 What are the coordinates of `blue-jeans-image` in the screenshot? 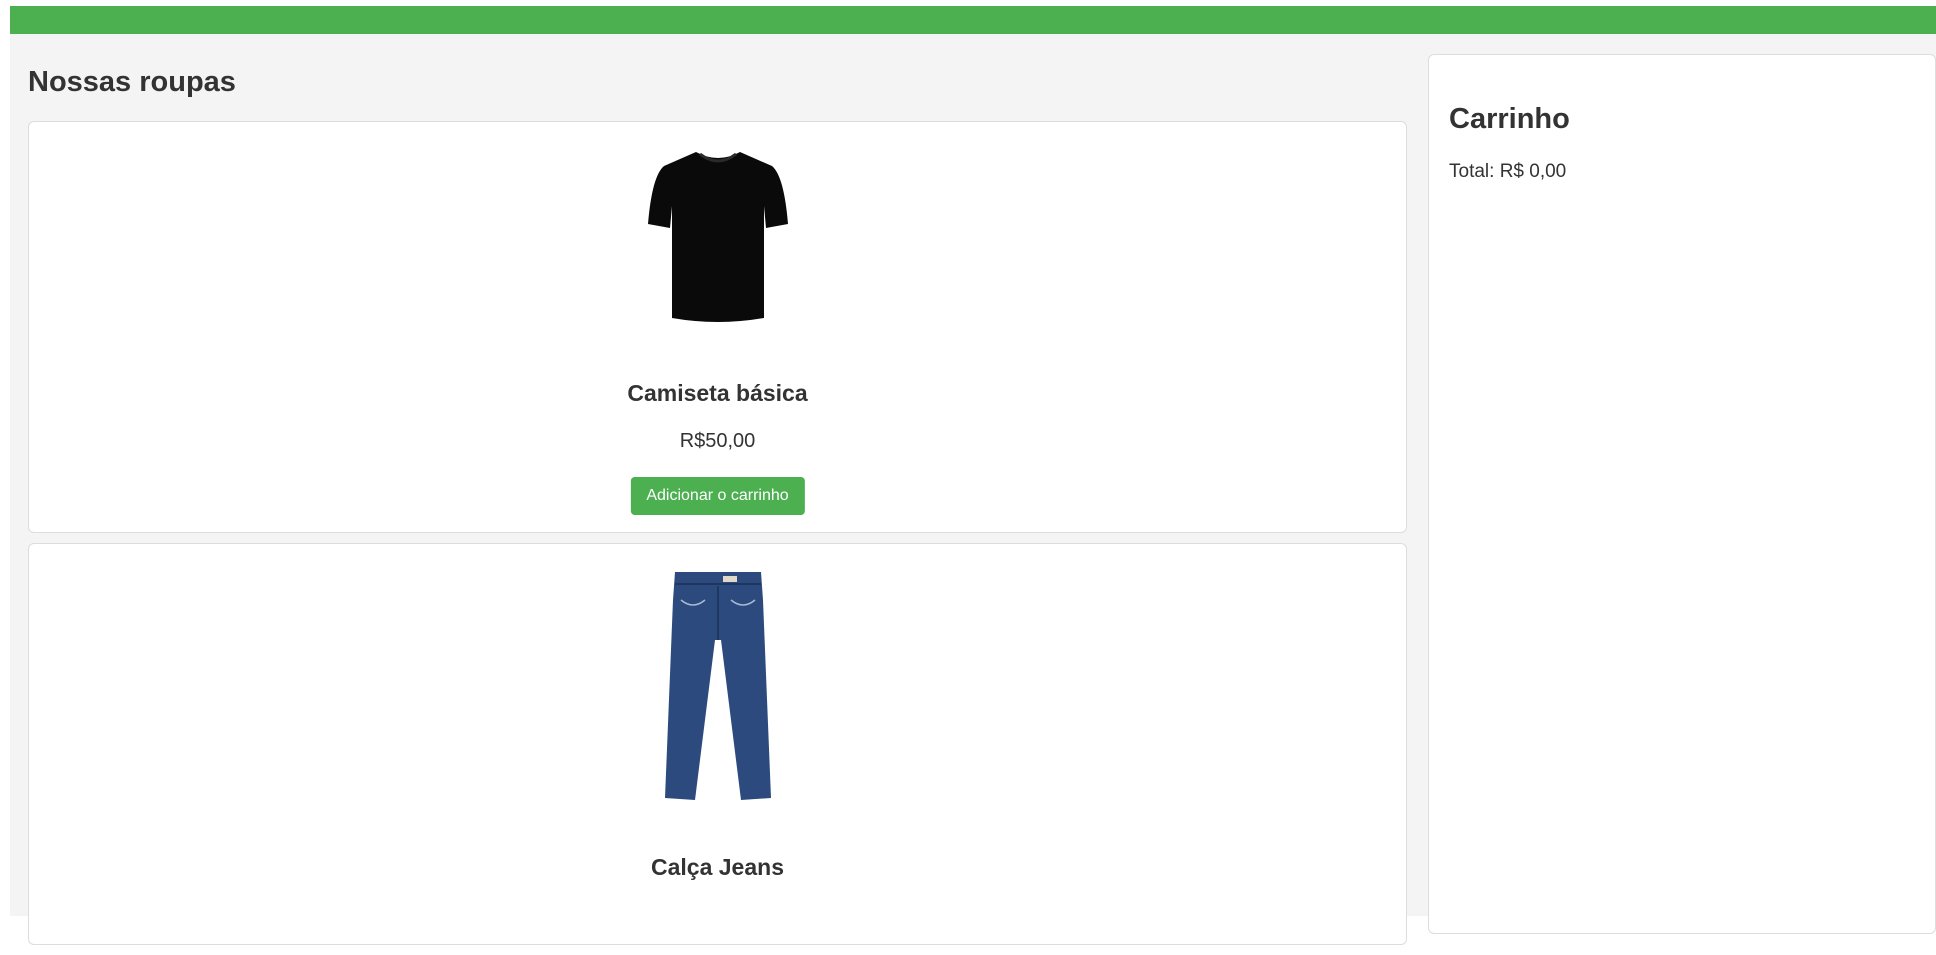 It's located at (717, 686).